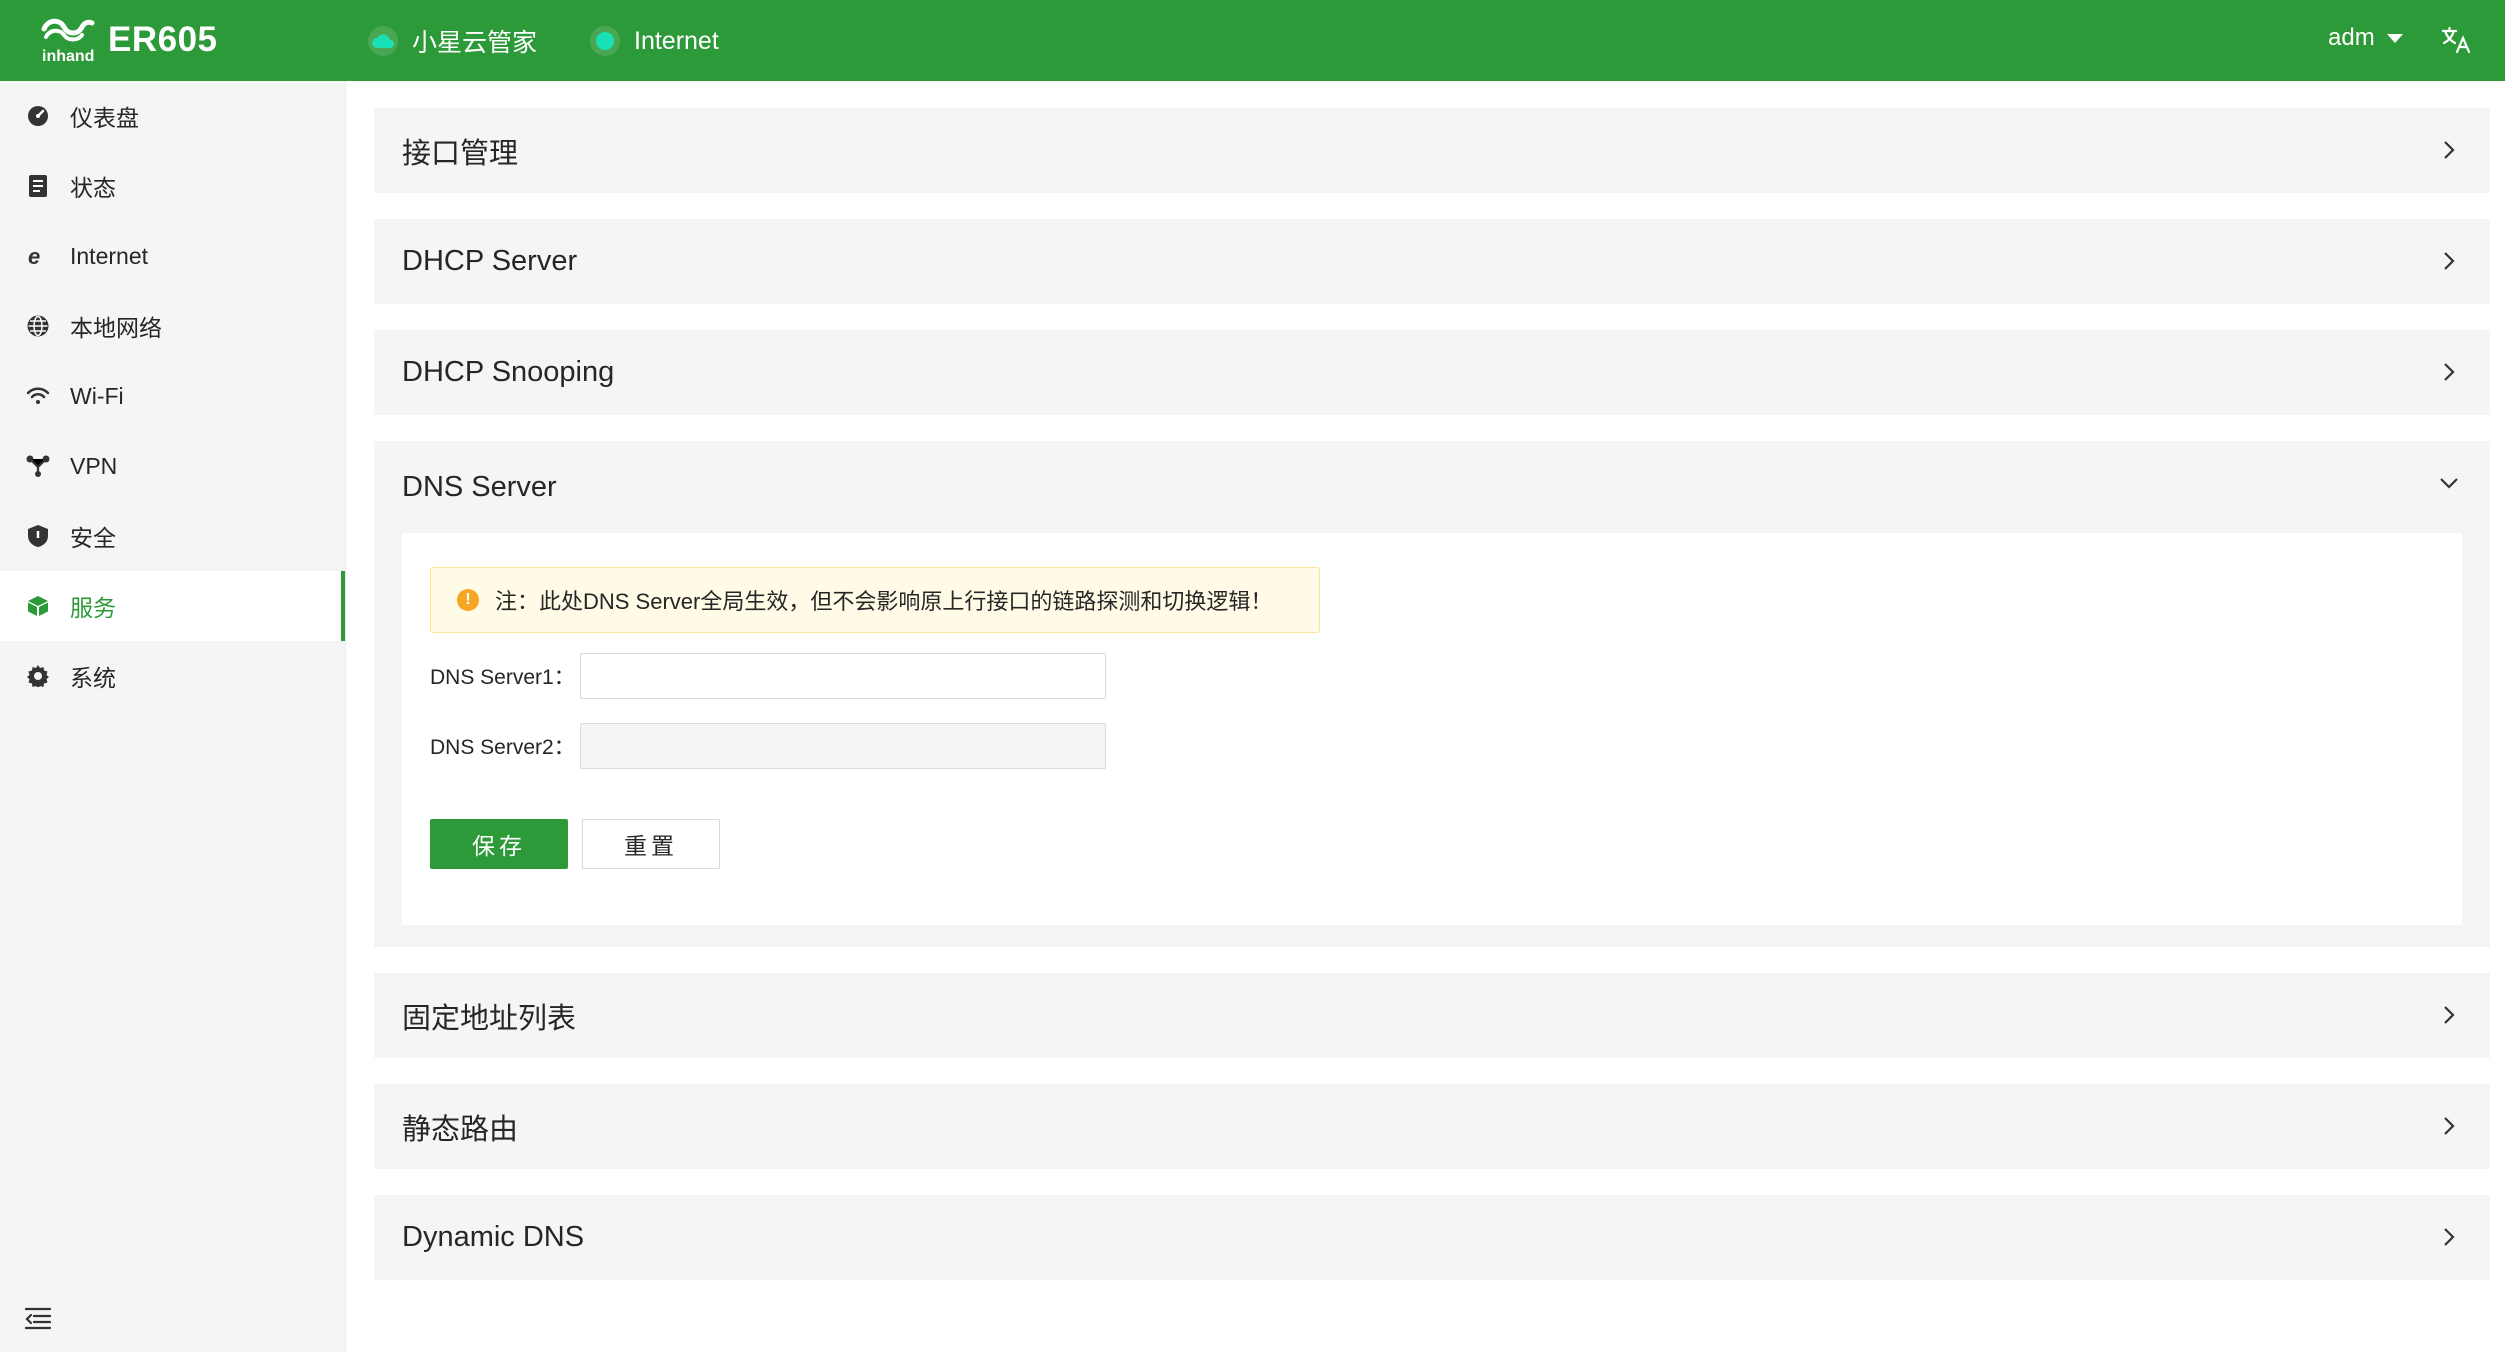  Describe the element at coordinates (93, 538) in the screenshot. I see `sidebar-item-label: 安全` at that location.